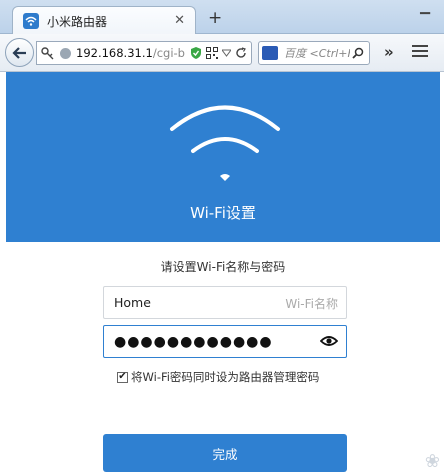  Describe the element at coordinates (425, 7) in the screenshot. I see `minimize-button: ▁` at that location.